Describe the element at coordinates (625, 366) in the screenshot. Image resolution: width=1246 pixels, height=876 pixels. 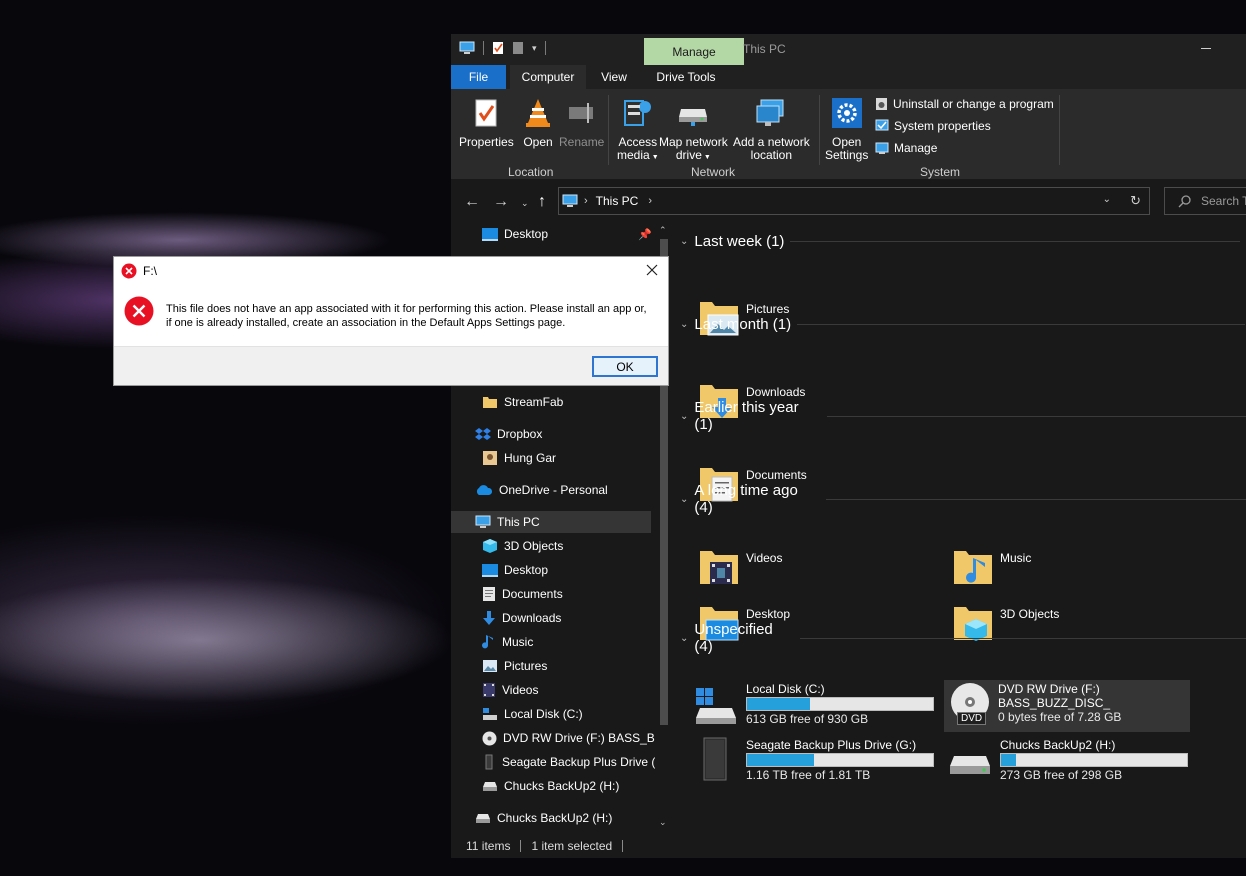
I see `ok-button: OK` at that location.